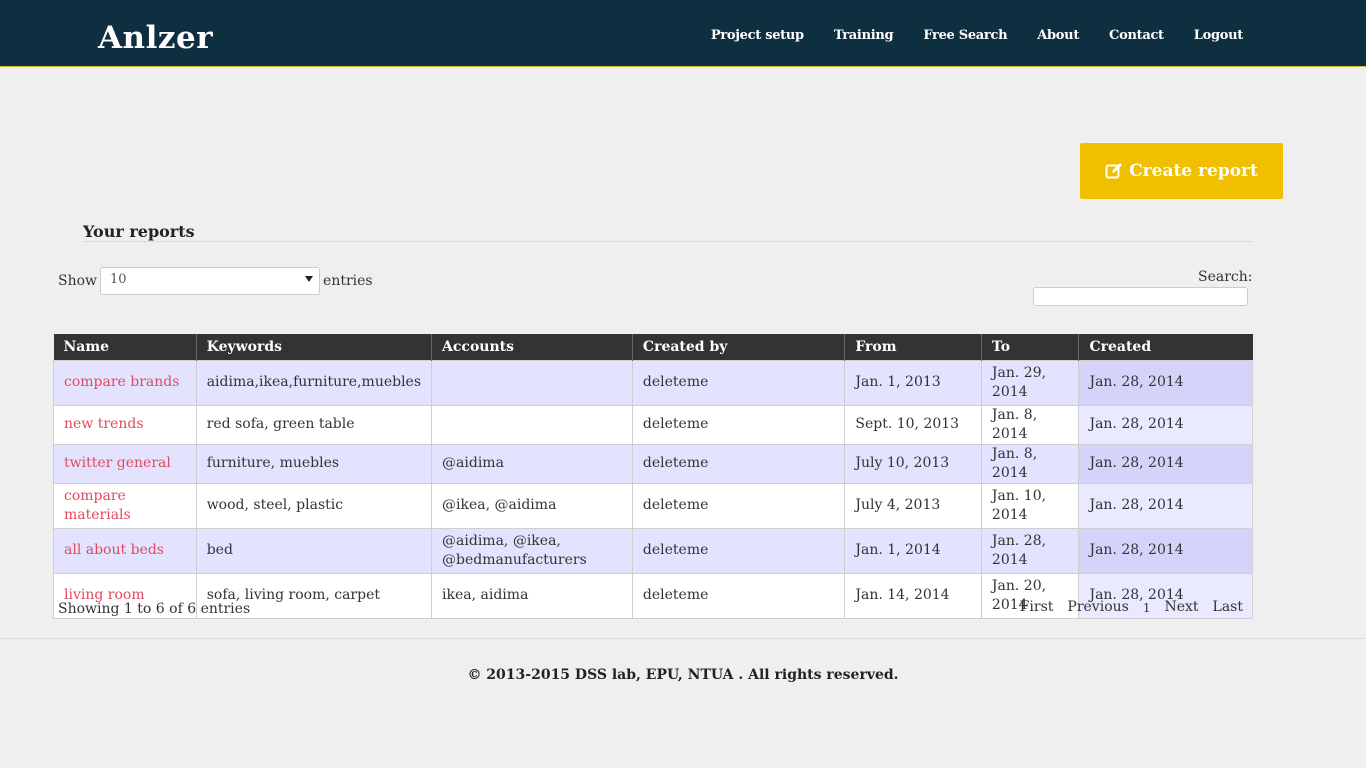 This screenshot has width=1366, height=768. Describe the element at coordinates (155, 38) in the screenshot. I see `brand-logo: Anlzer` at that location.